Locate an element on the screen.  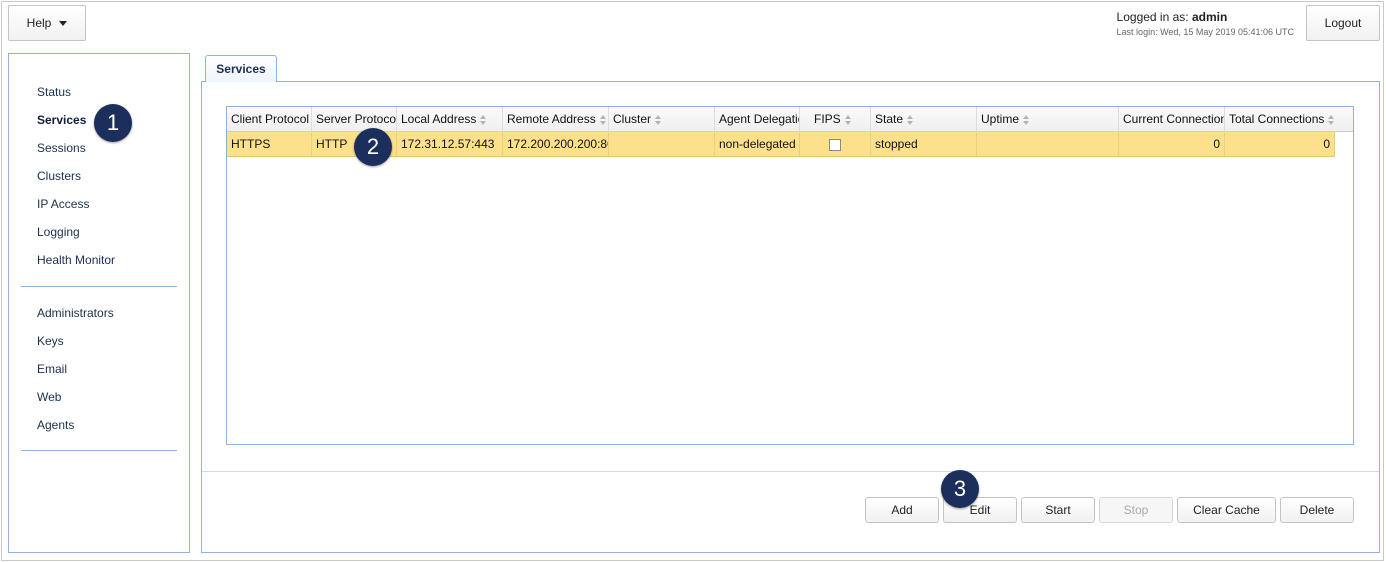
logged-in-prefix: Logged in as: is located at coordinates (1152, 17).